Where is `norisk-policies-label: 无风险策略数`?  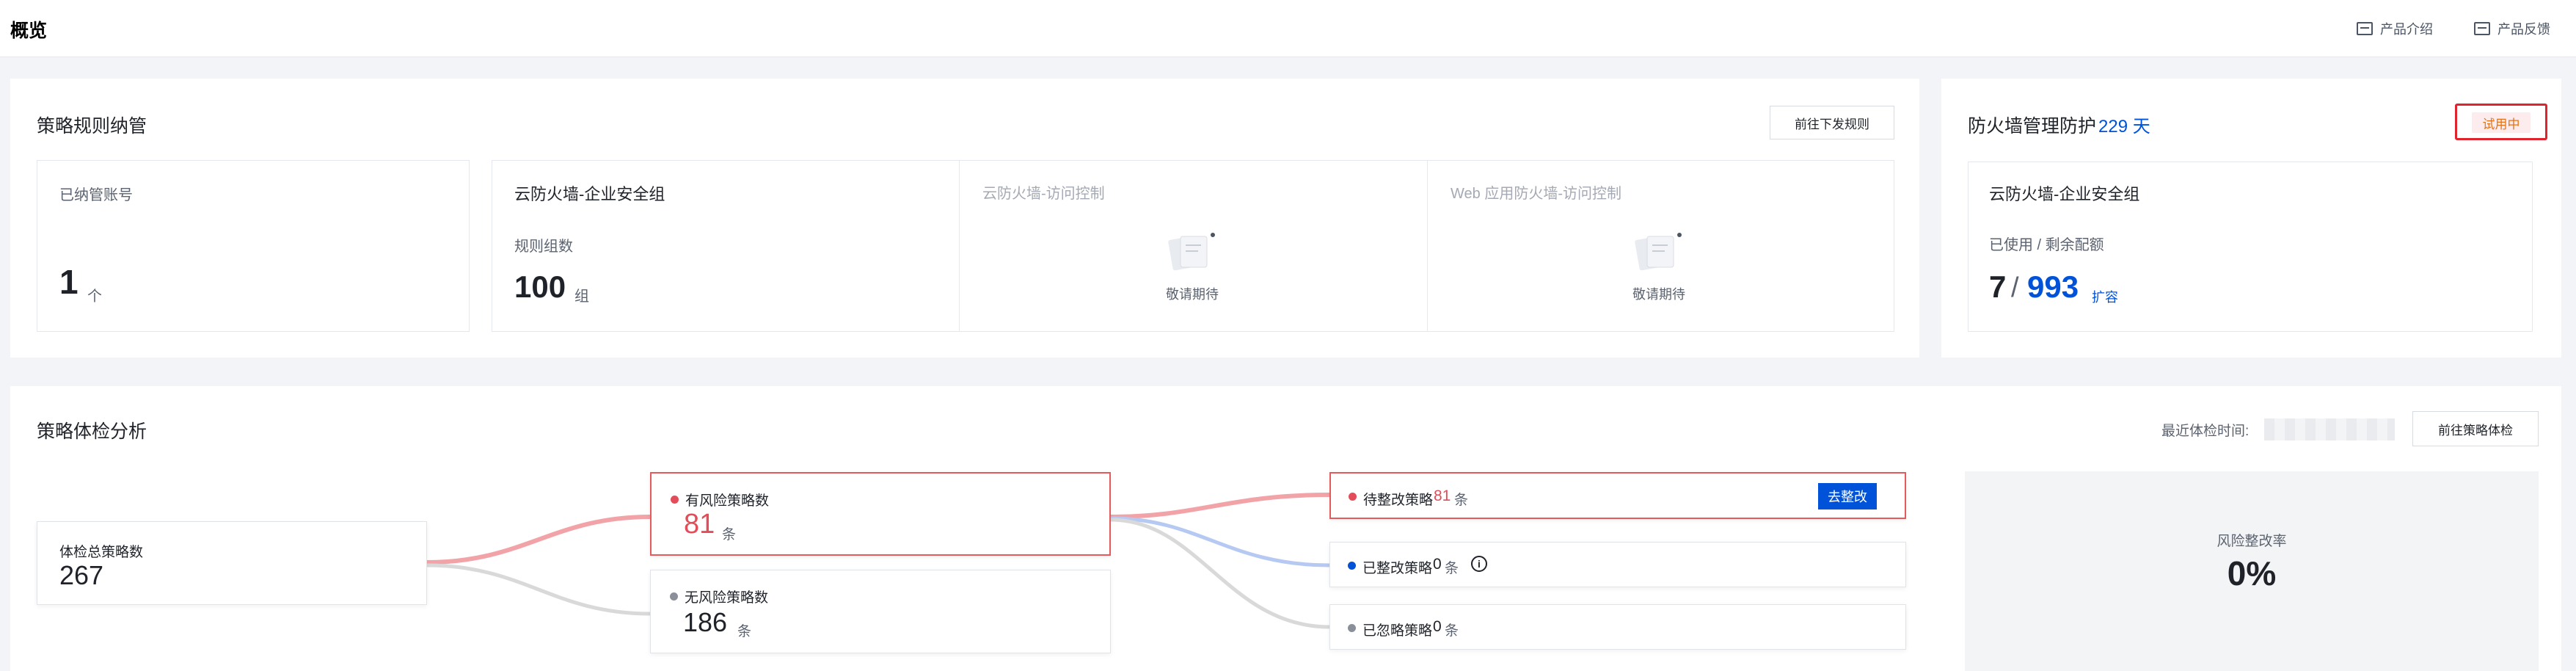
norisk-policies-label: 无风险策略数 is located at coordinates (727, 598).